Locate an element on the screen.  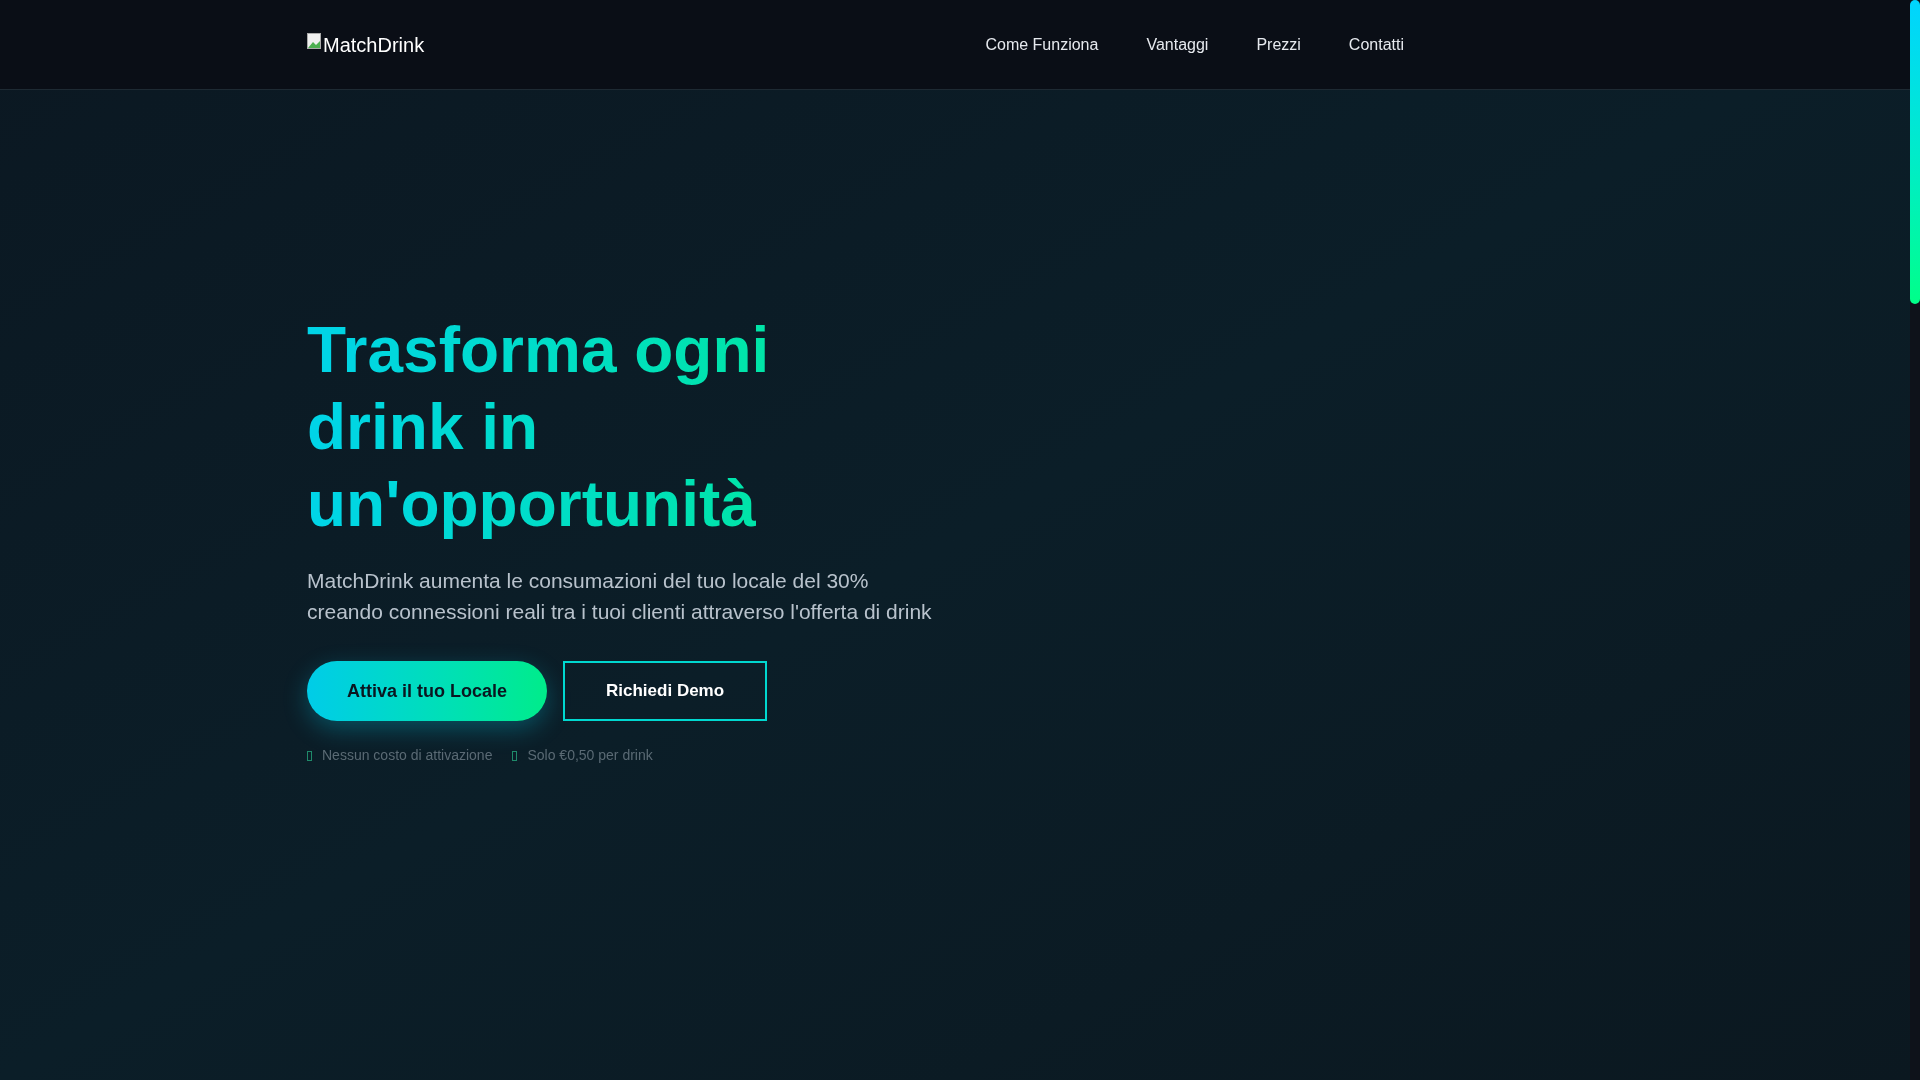
scrollbar is located at coordinates (1915, 540).